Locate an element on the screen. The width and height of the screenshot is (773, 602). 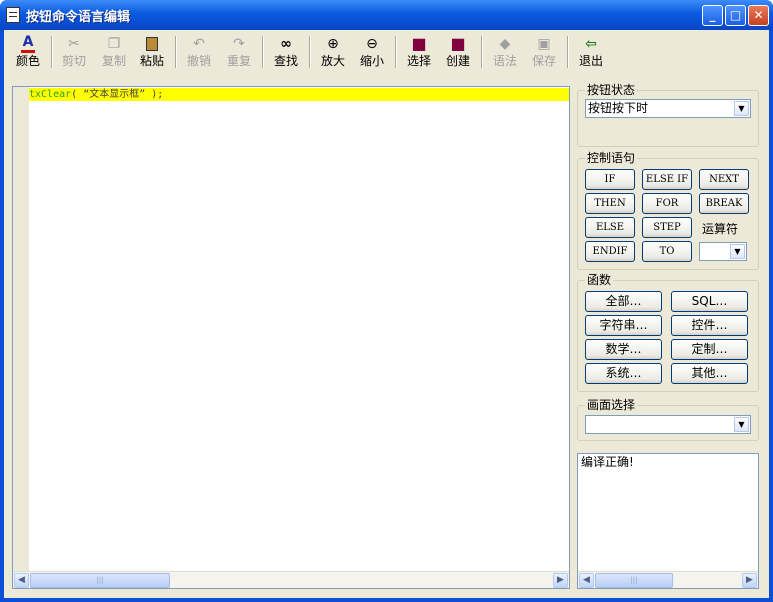
color-button: A 颜色 is located at coordinates (28, 53).